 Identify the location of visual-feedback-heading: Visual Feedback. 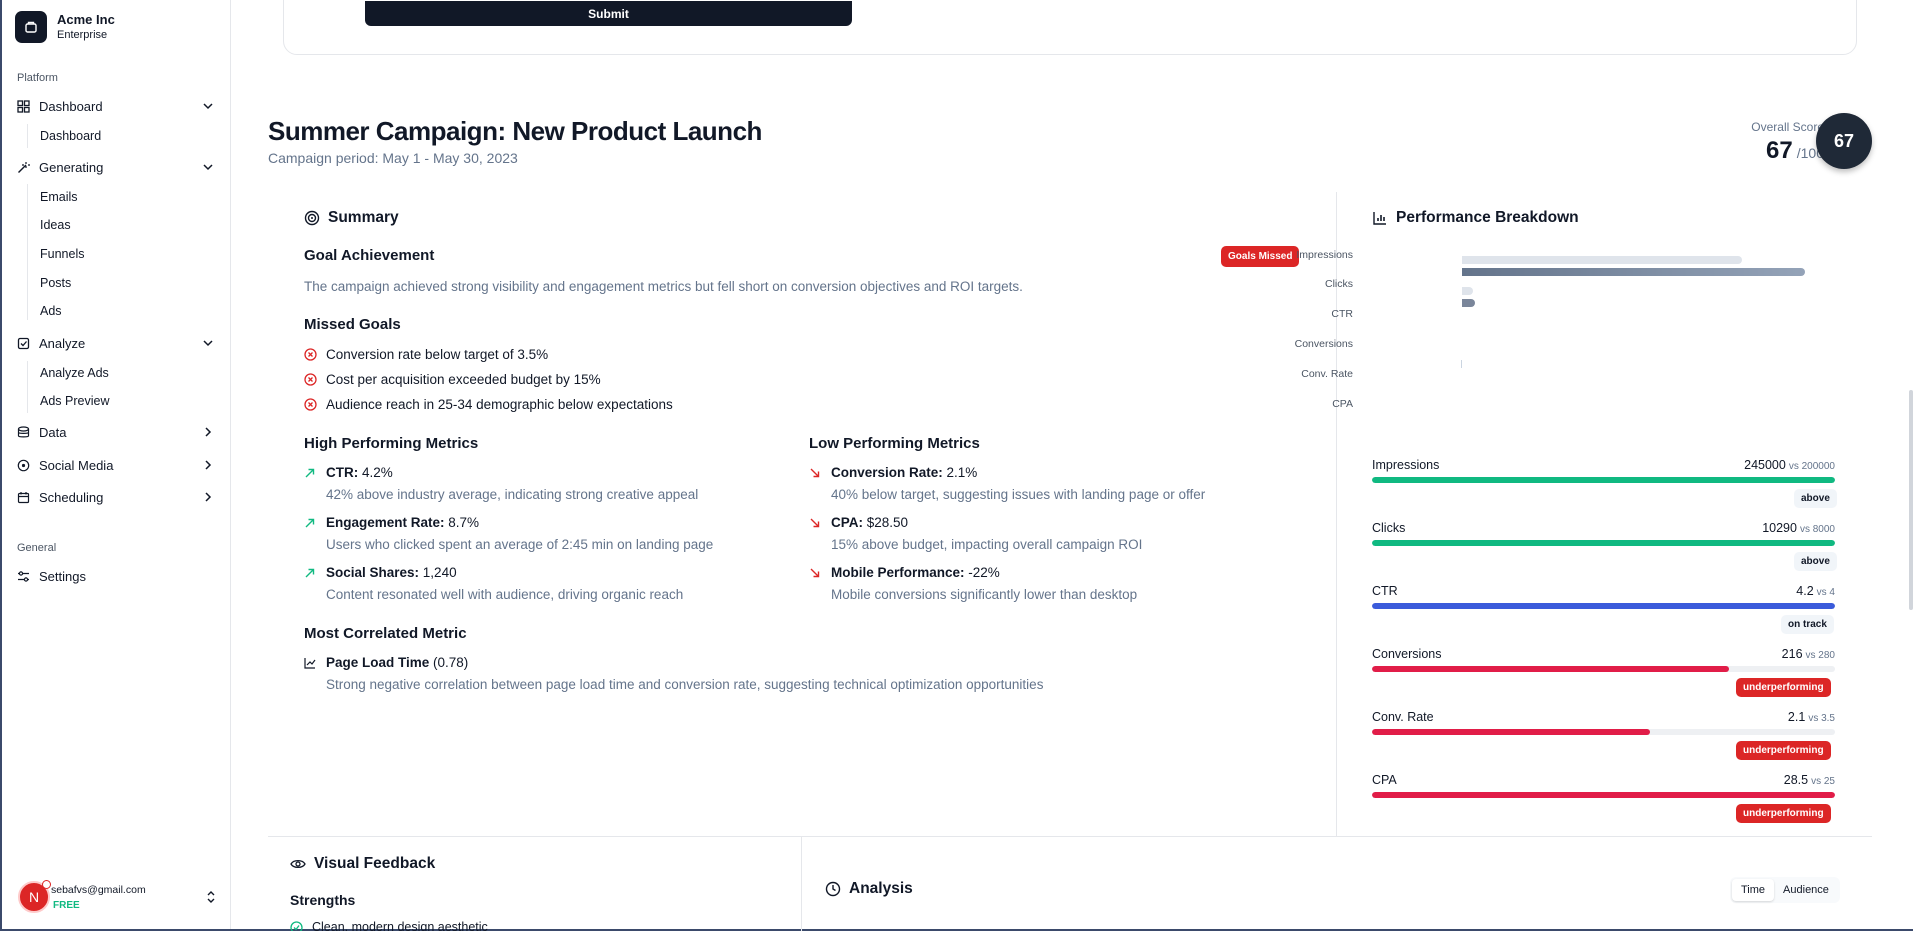
(362, 864).